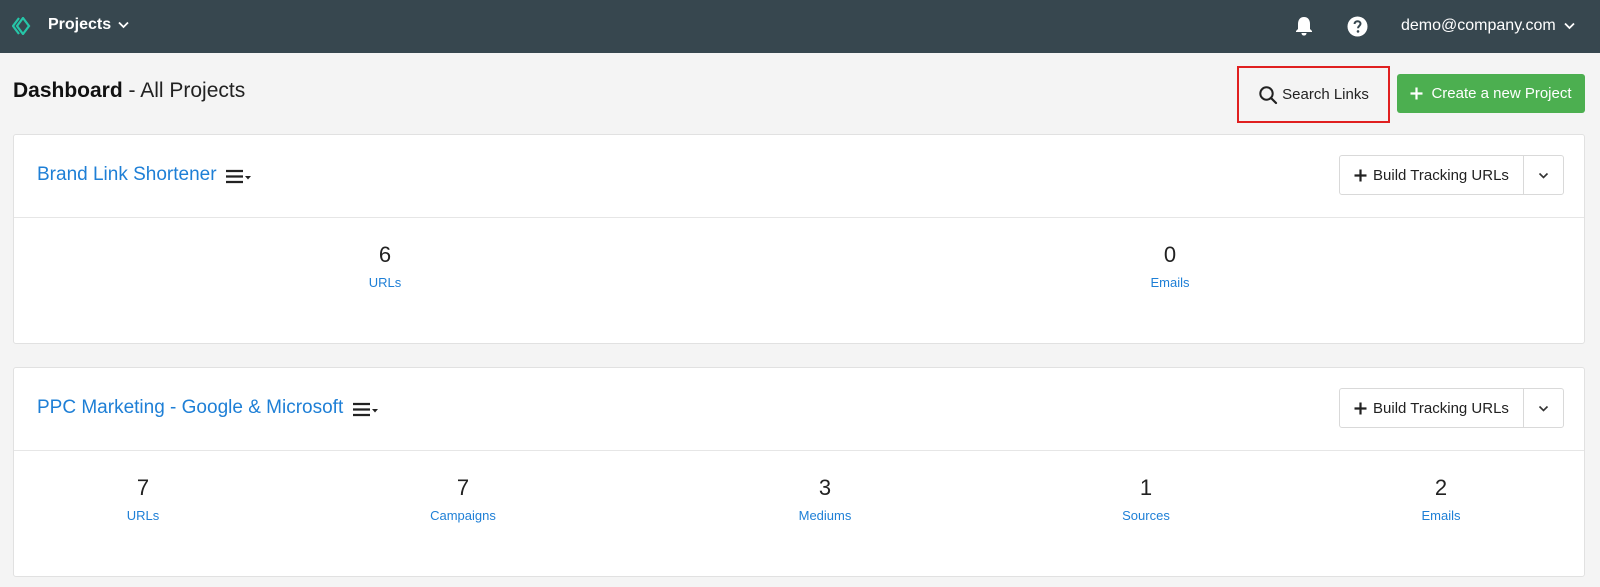 This screenshot has height=587, width=1600. I want to click on stat-emails: 2 Emails, so click(1441, 498).